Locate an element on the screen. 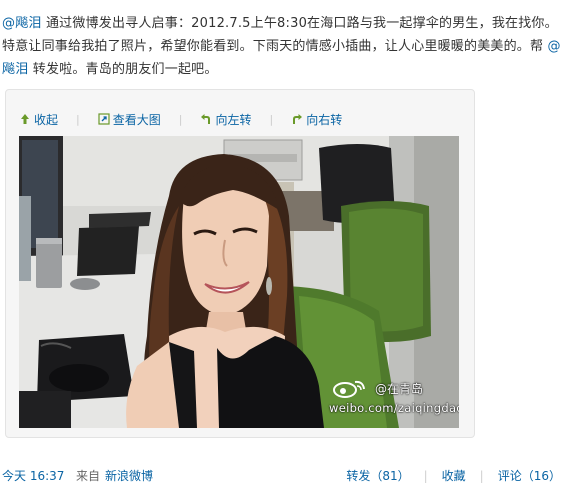  image-toolbar: 收起 | 查看大图 | 向左转 | 向右转 is located at coordinates (180, 119).